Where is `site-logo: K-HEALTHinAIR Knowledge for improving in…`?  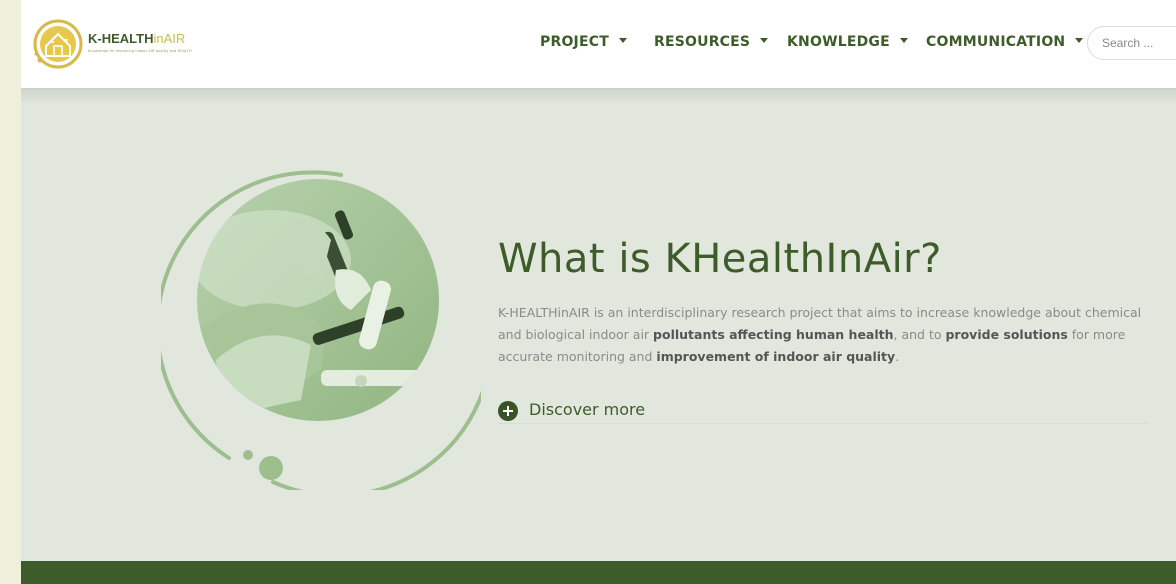 site-logo: K-HEALTHinAIR Knowledge for improving in… is located at coordinates (115, 44).